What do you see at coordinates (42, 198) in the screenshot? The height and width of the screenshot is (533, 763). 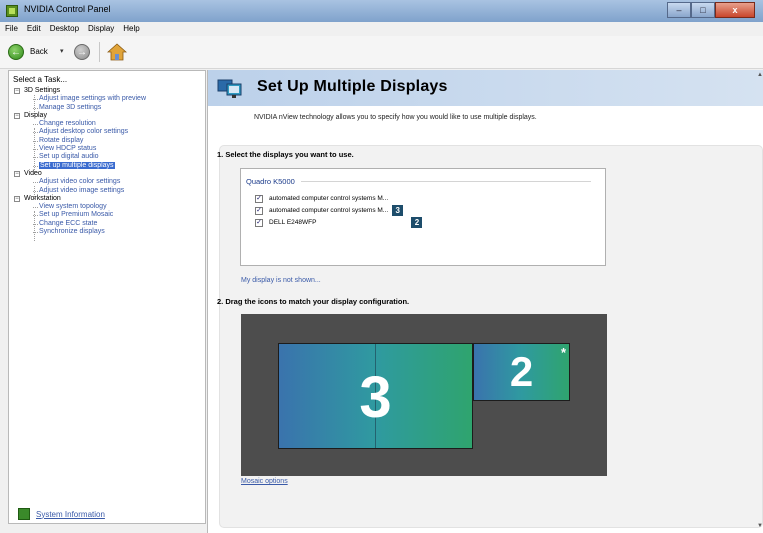 I see `category-label: Workstation` at bounding box center [42, 198].